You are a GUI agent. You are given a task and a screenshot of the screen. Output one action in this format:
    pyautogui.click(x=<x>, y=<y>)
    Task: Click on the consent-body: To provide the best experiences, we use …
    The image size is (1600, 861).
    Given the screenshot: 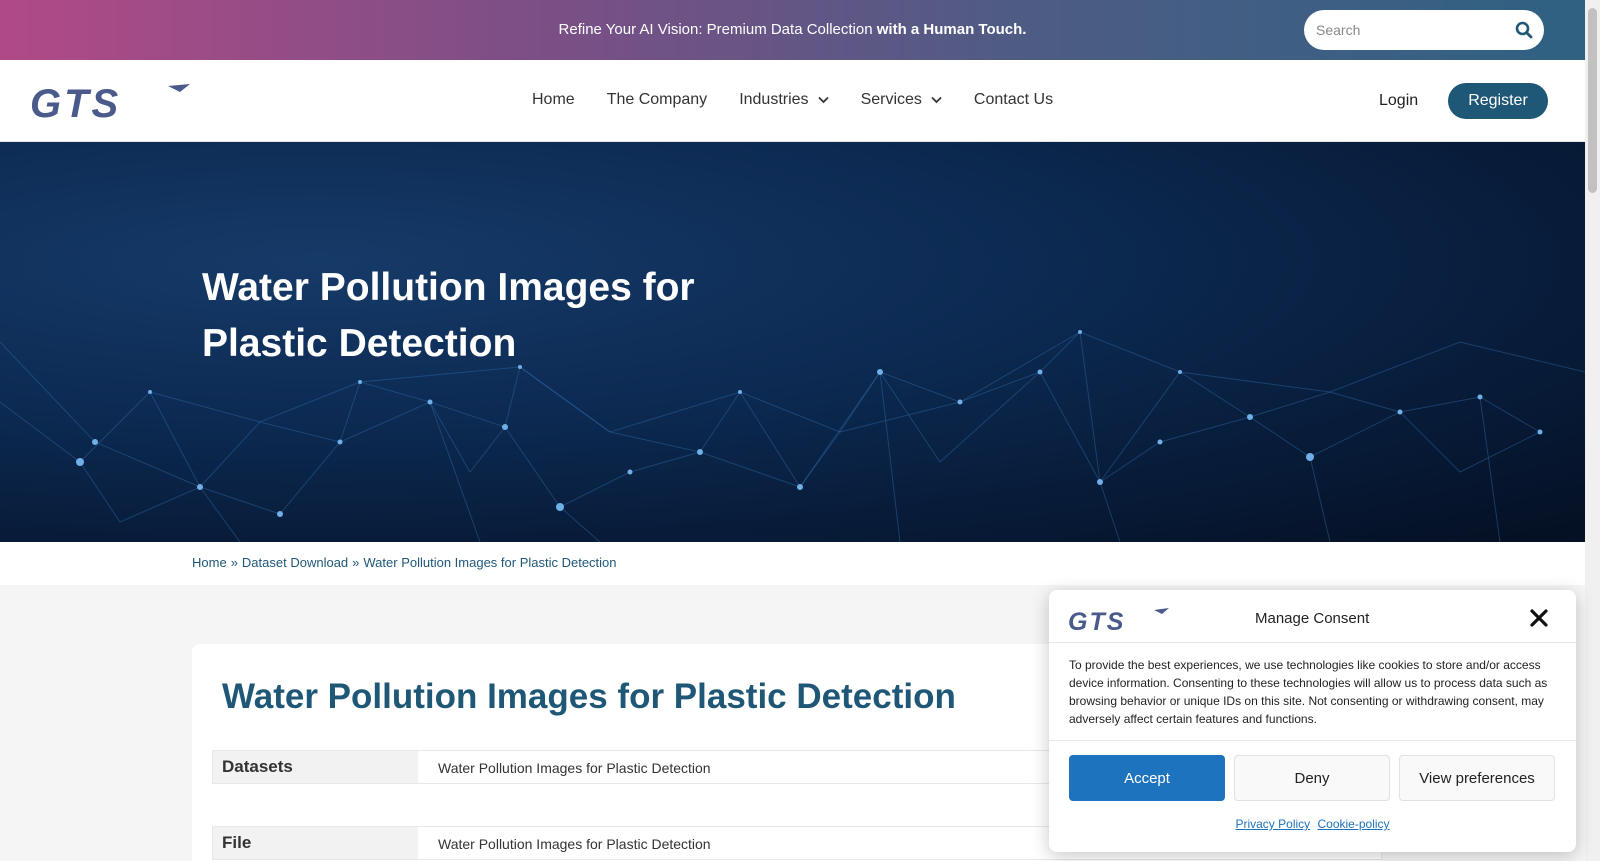 What is the action you would take?
    pyautogui.click(x=1308, y=692)
    